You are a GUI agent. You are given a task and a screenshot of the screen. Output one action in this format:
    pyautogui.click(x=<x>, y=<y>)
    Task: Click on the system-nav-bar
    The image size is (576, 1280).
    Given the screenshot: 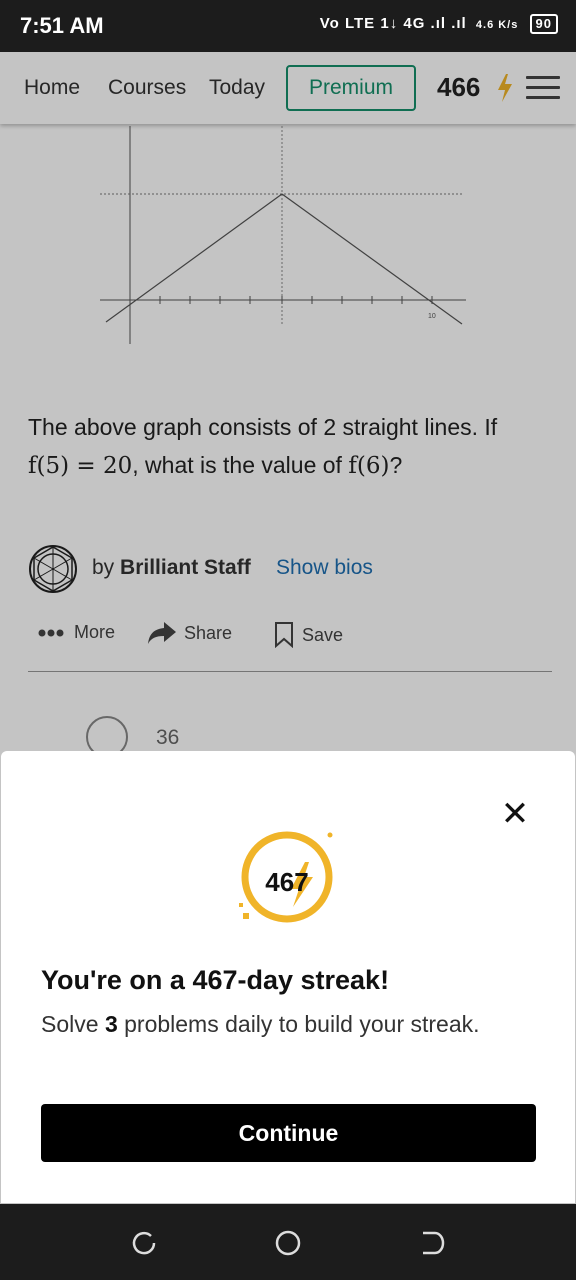 What is the action you would take?
    pyautogui.click(x=288, y=1242)
    